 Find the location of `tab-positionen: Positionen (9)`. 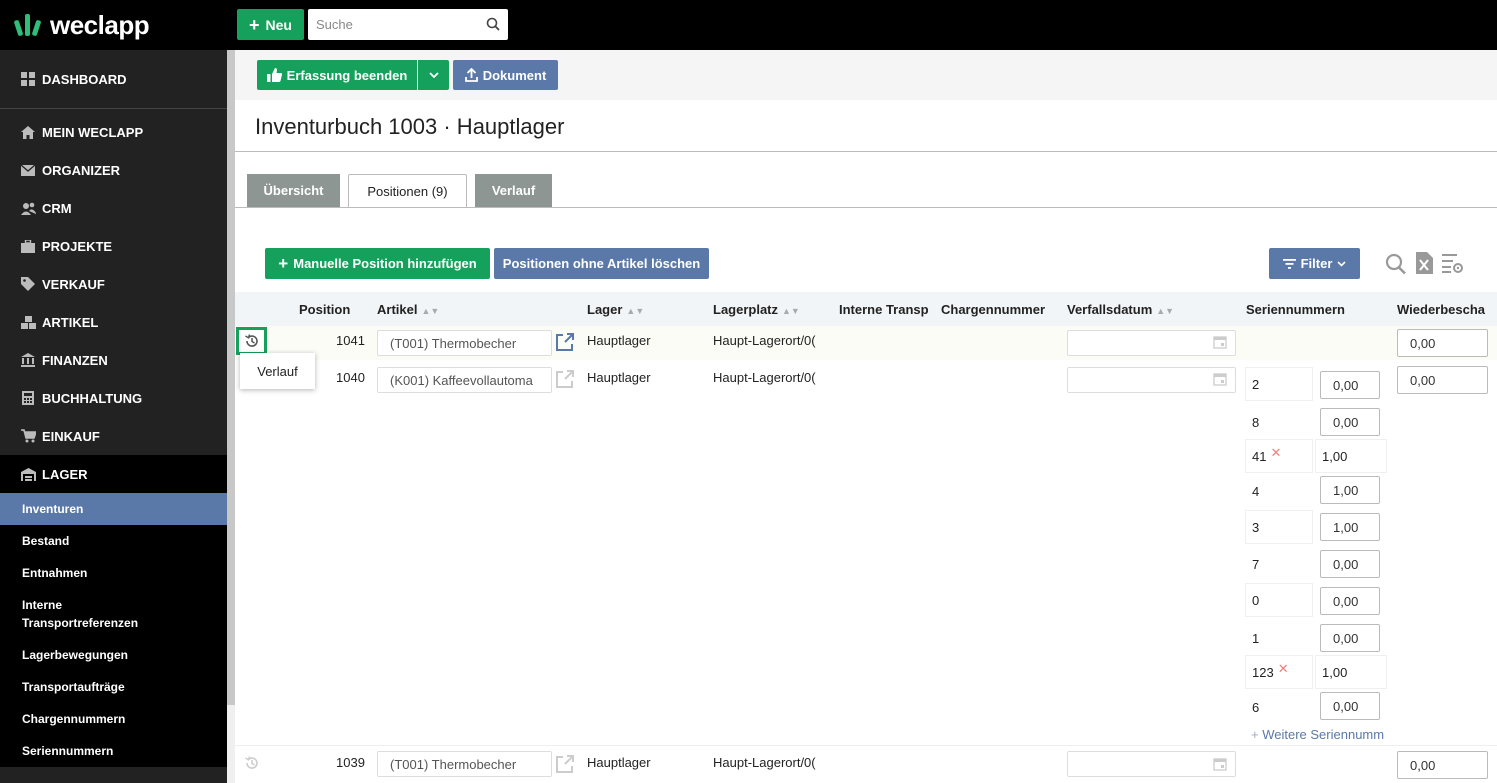

tab-positionen: Positionen (9) is located at coordinates (407, 191).